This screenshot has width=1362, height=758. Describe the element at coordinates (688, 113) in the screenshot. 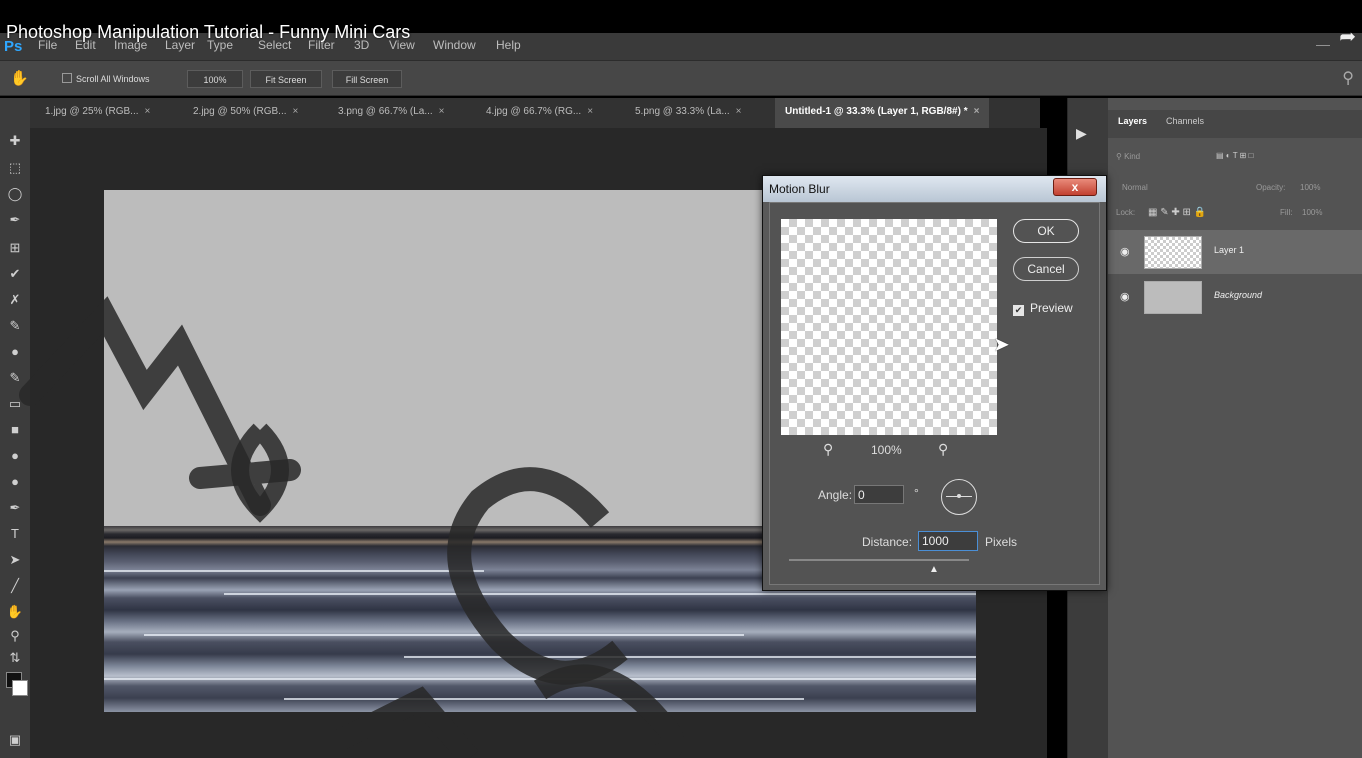

I see `tab-5-png: 5.png @ 33.3% (La... ×` at that location.